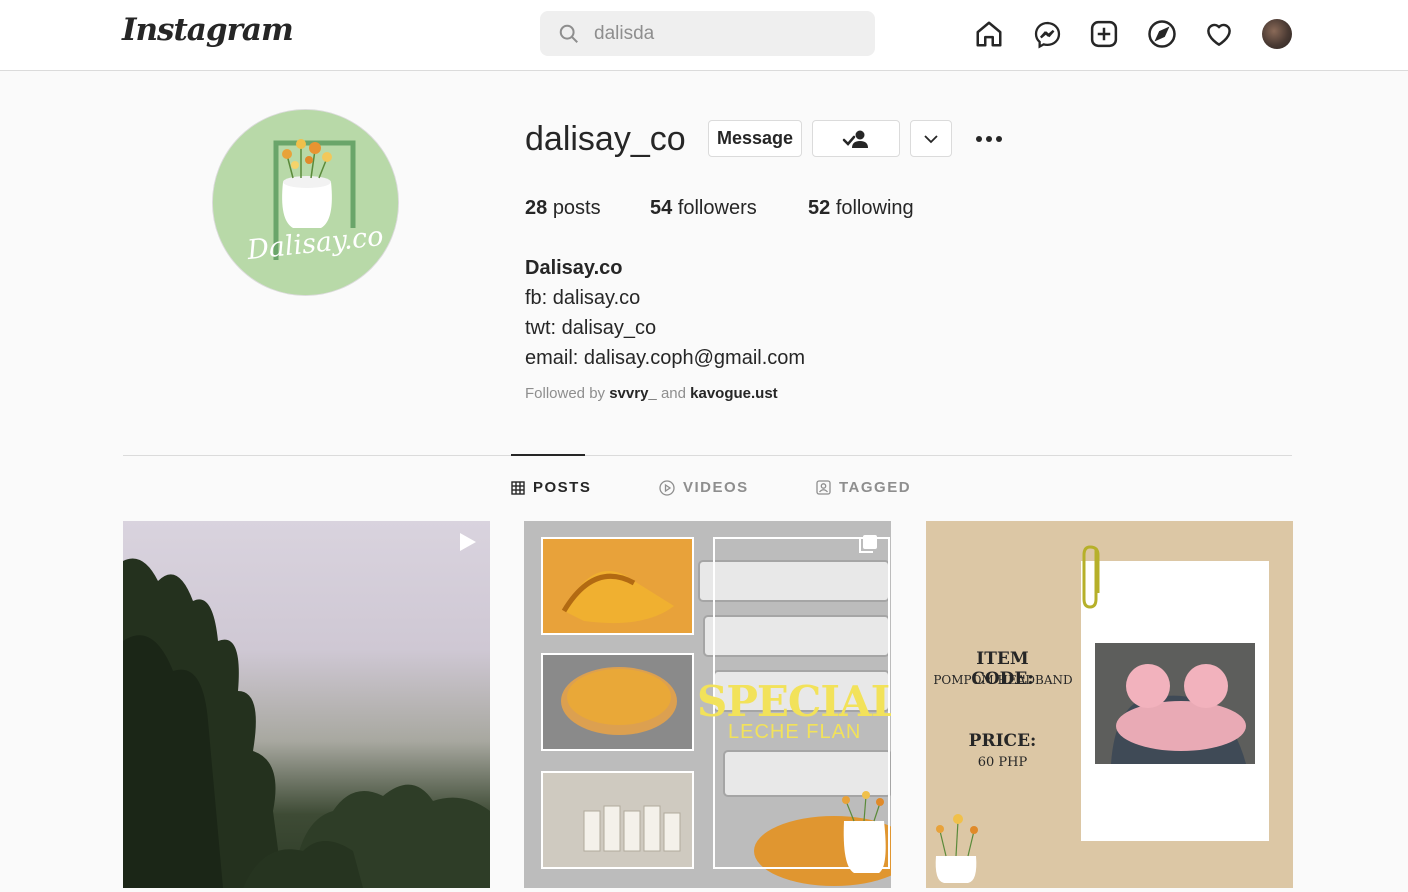 The image size is (1408, 892). What do you see at coordinates (794, 701) in the screenshot?
I see `post-title-text: SPECIAL` at bounding box center [794, 701].